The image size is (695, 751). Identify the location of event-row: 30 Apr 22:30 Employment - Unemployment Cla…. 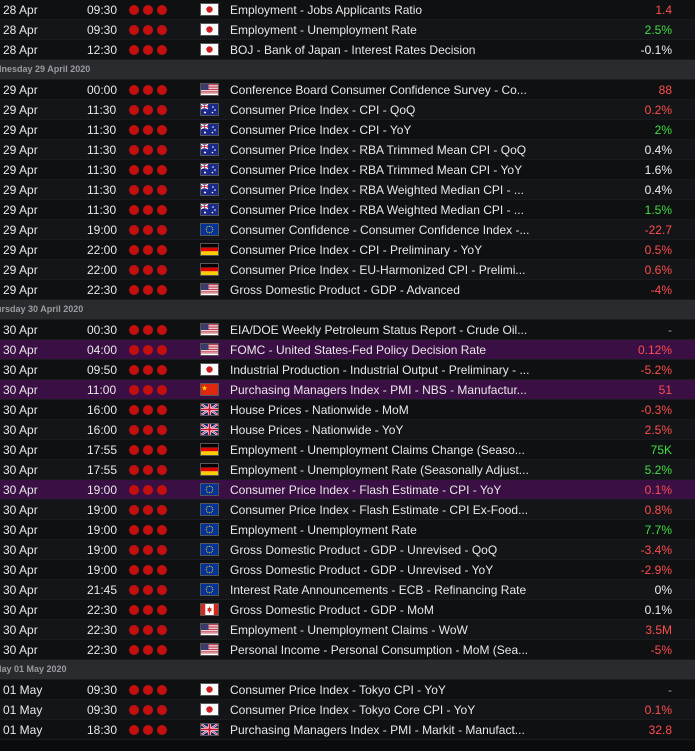
(347, 630).